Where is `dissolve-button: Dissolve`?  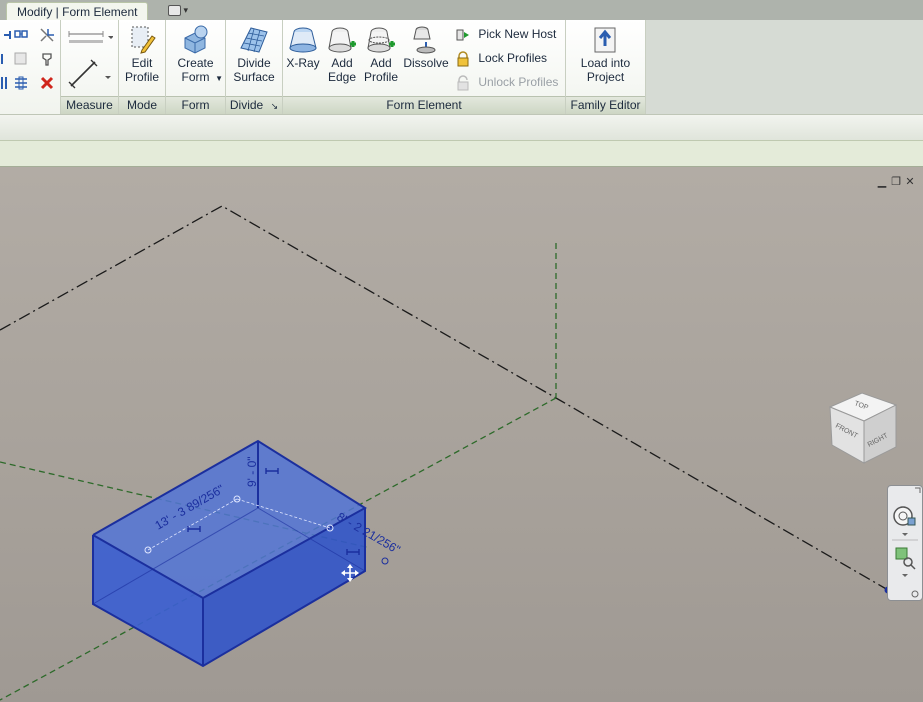
dissolve-button: Dissolve is located at coordinates (426, 47).